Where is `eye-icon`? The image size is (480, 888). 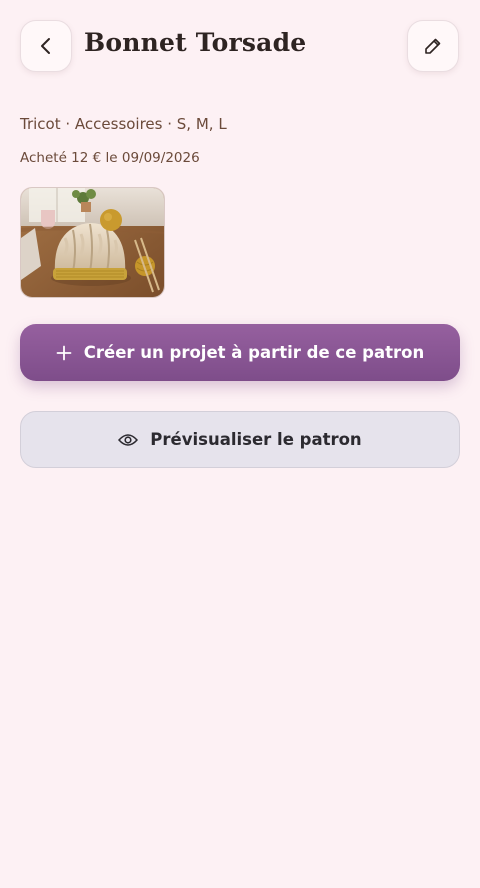
eye-icon is located at coordinates (128, 440).